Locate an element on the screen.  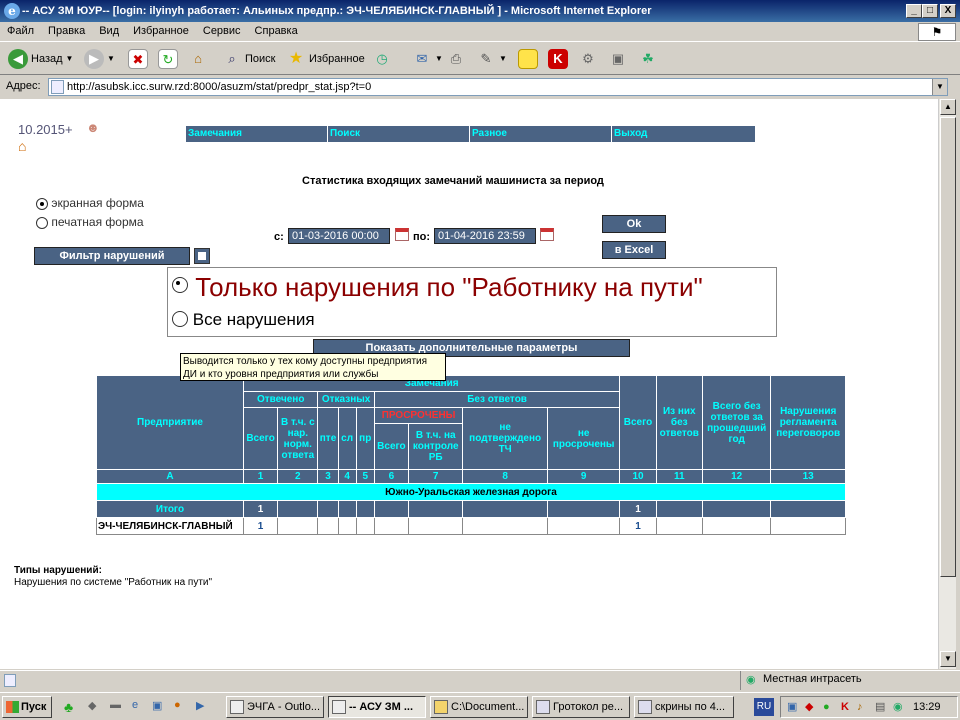
header-answered: Отвечено is located at coordinates (280, 399).